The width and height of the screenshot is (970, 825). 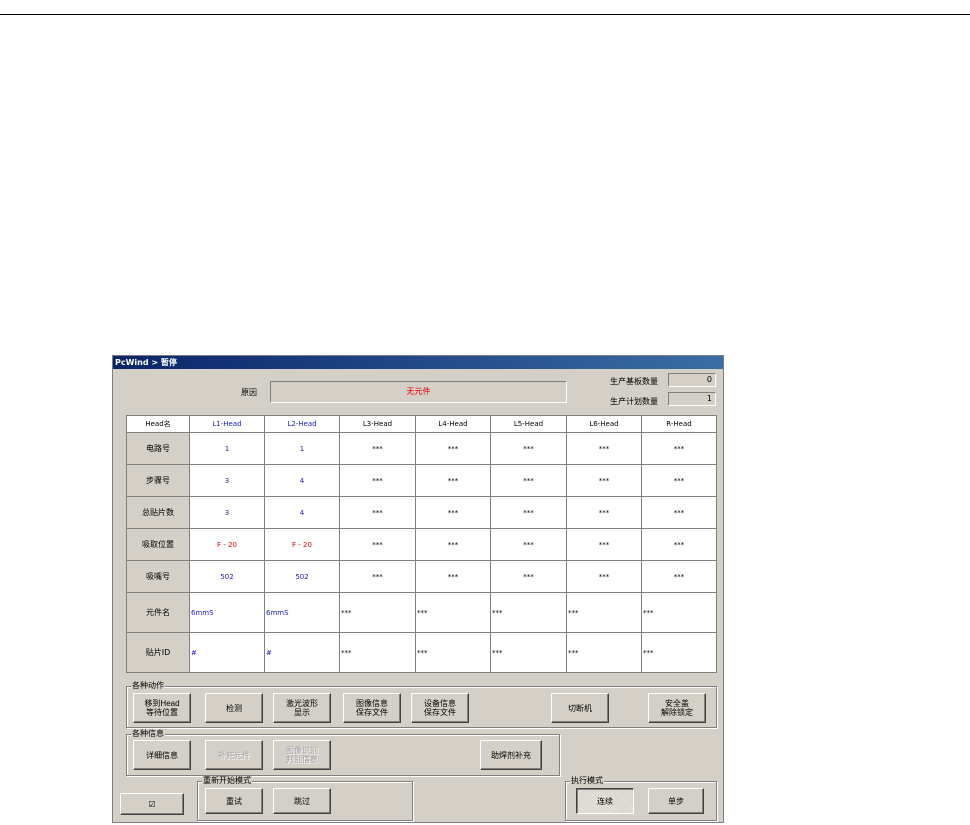 What do you see at coordinates (158, 424) in the screenshot?
I see `header-corner: Head名` at bounding box center [158, 424].